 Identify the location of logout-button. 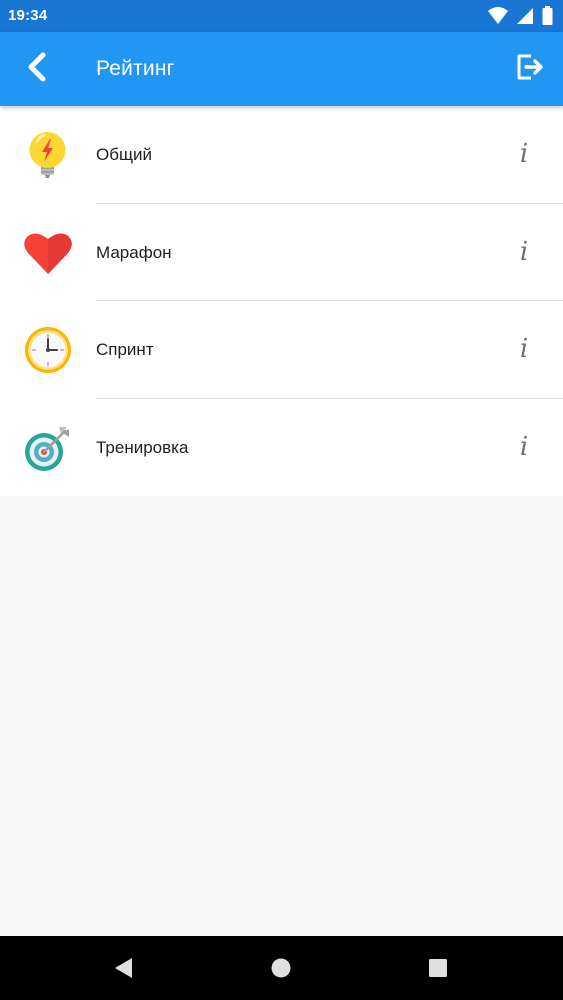
(530, 69).